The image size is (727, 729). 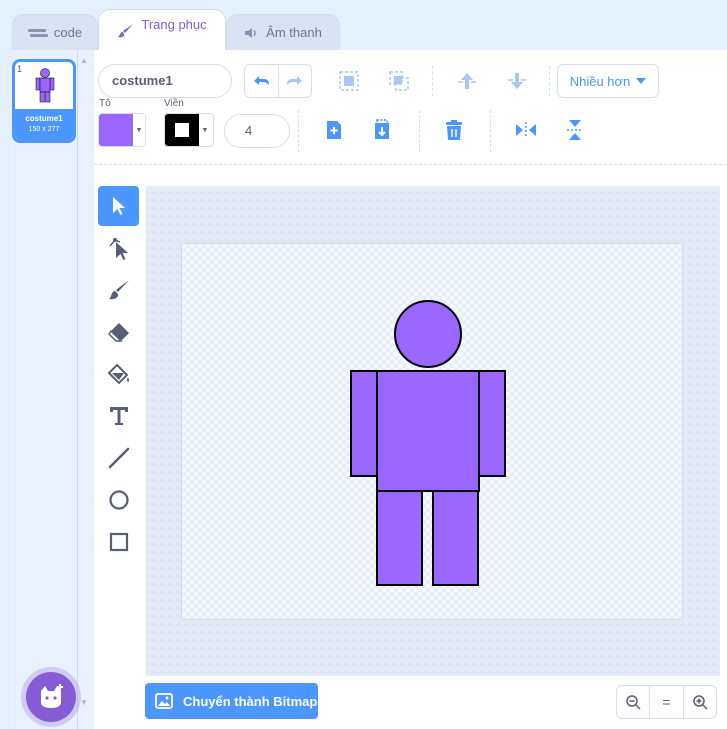 What do you see at coordinates (363, 25) in the screenshot?
I see `tab-bar: code Trang phục Âm thanh` at bounding box center [363, 25].